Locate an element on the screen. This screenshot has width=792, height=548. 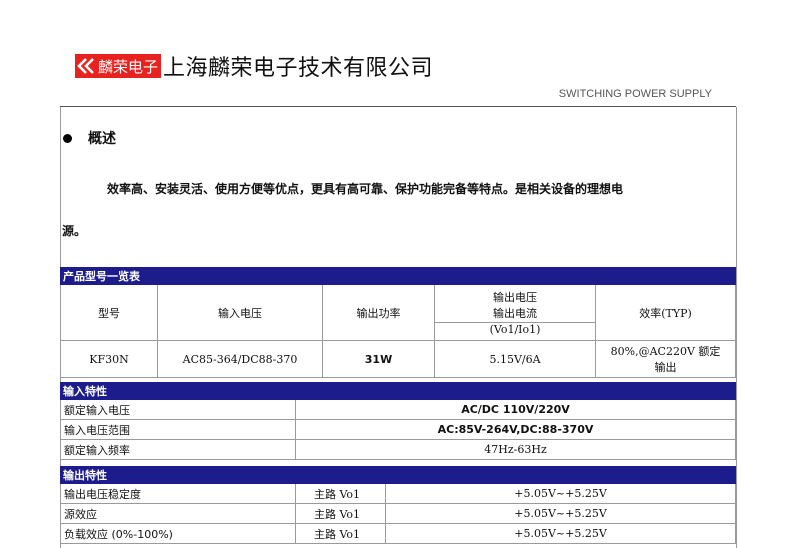
company-name: 上海麟荣电子技术有限公司 is located at coordinates (298, 68).